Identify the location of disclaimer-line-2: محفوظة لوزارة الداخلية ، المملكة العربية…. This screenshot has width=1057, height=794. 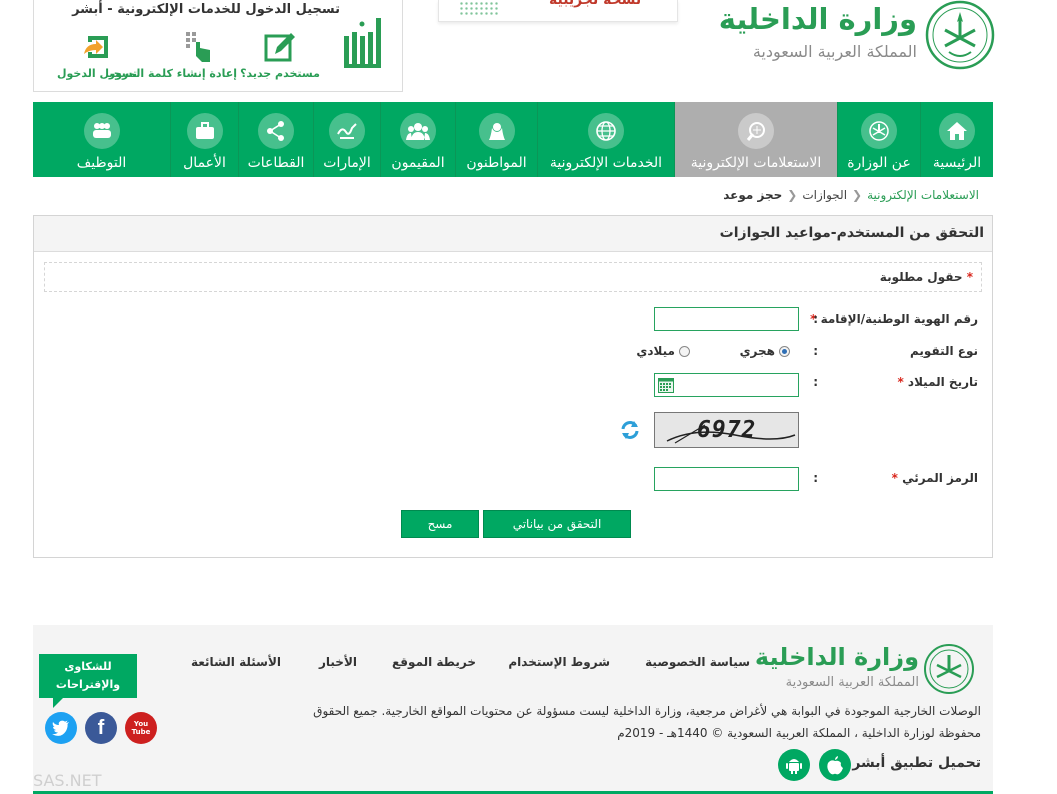
(799, 733).